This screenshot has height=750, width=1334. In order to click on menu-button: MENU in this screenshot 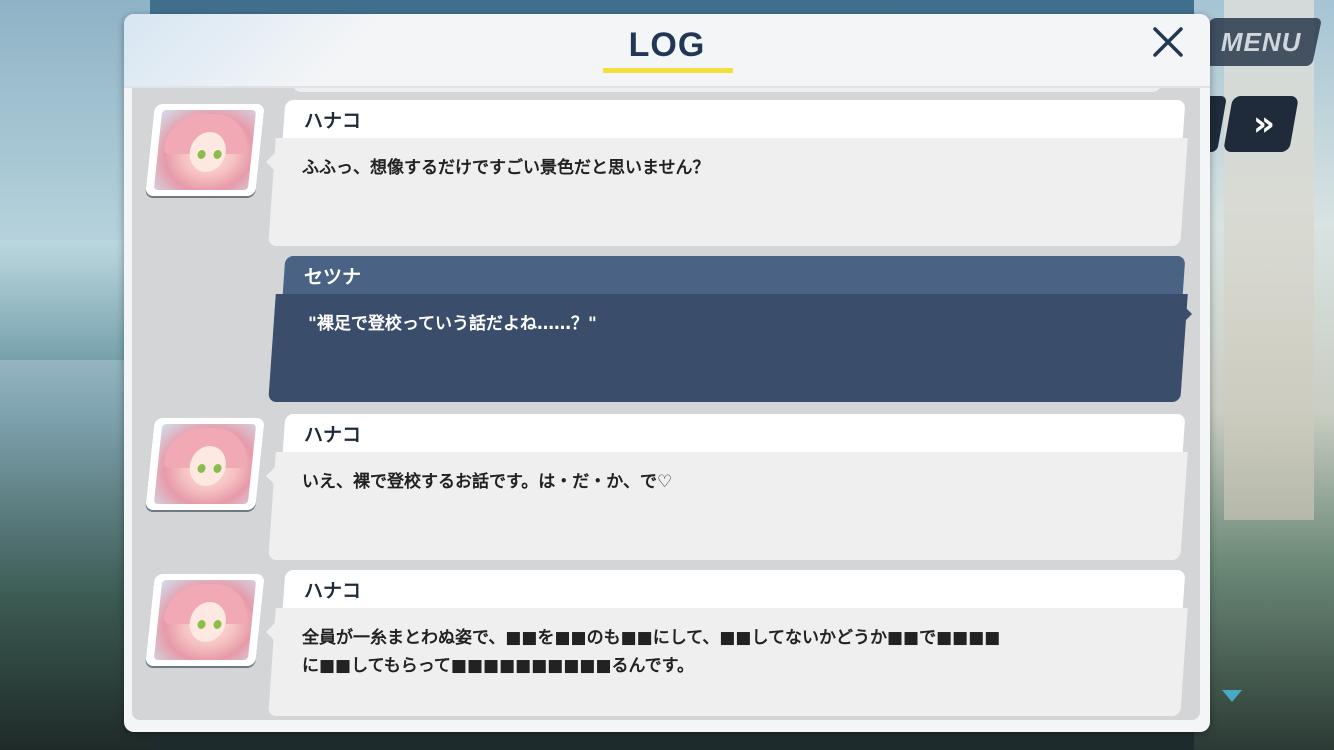, I will do `click(1261, 42)`.